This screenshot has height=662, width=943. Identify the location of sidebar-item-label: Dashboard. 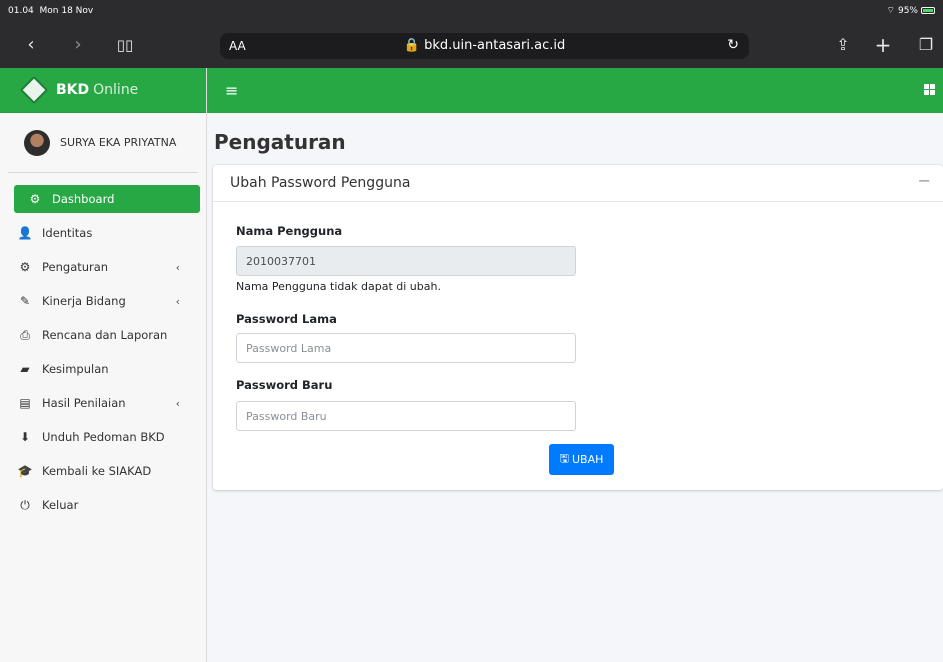
(83, 199).